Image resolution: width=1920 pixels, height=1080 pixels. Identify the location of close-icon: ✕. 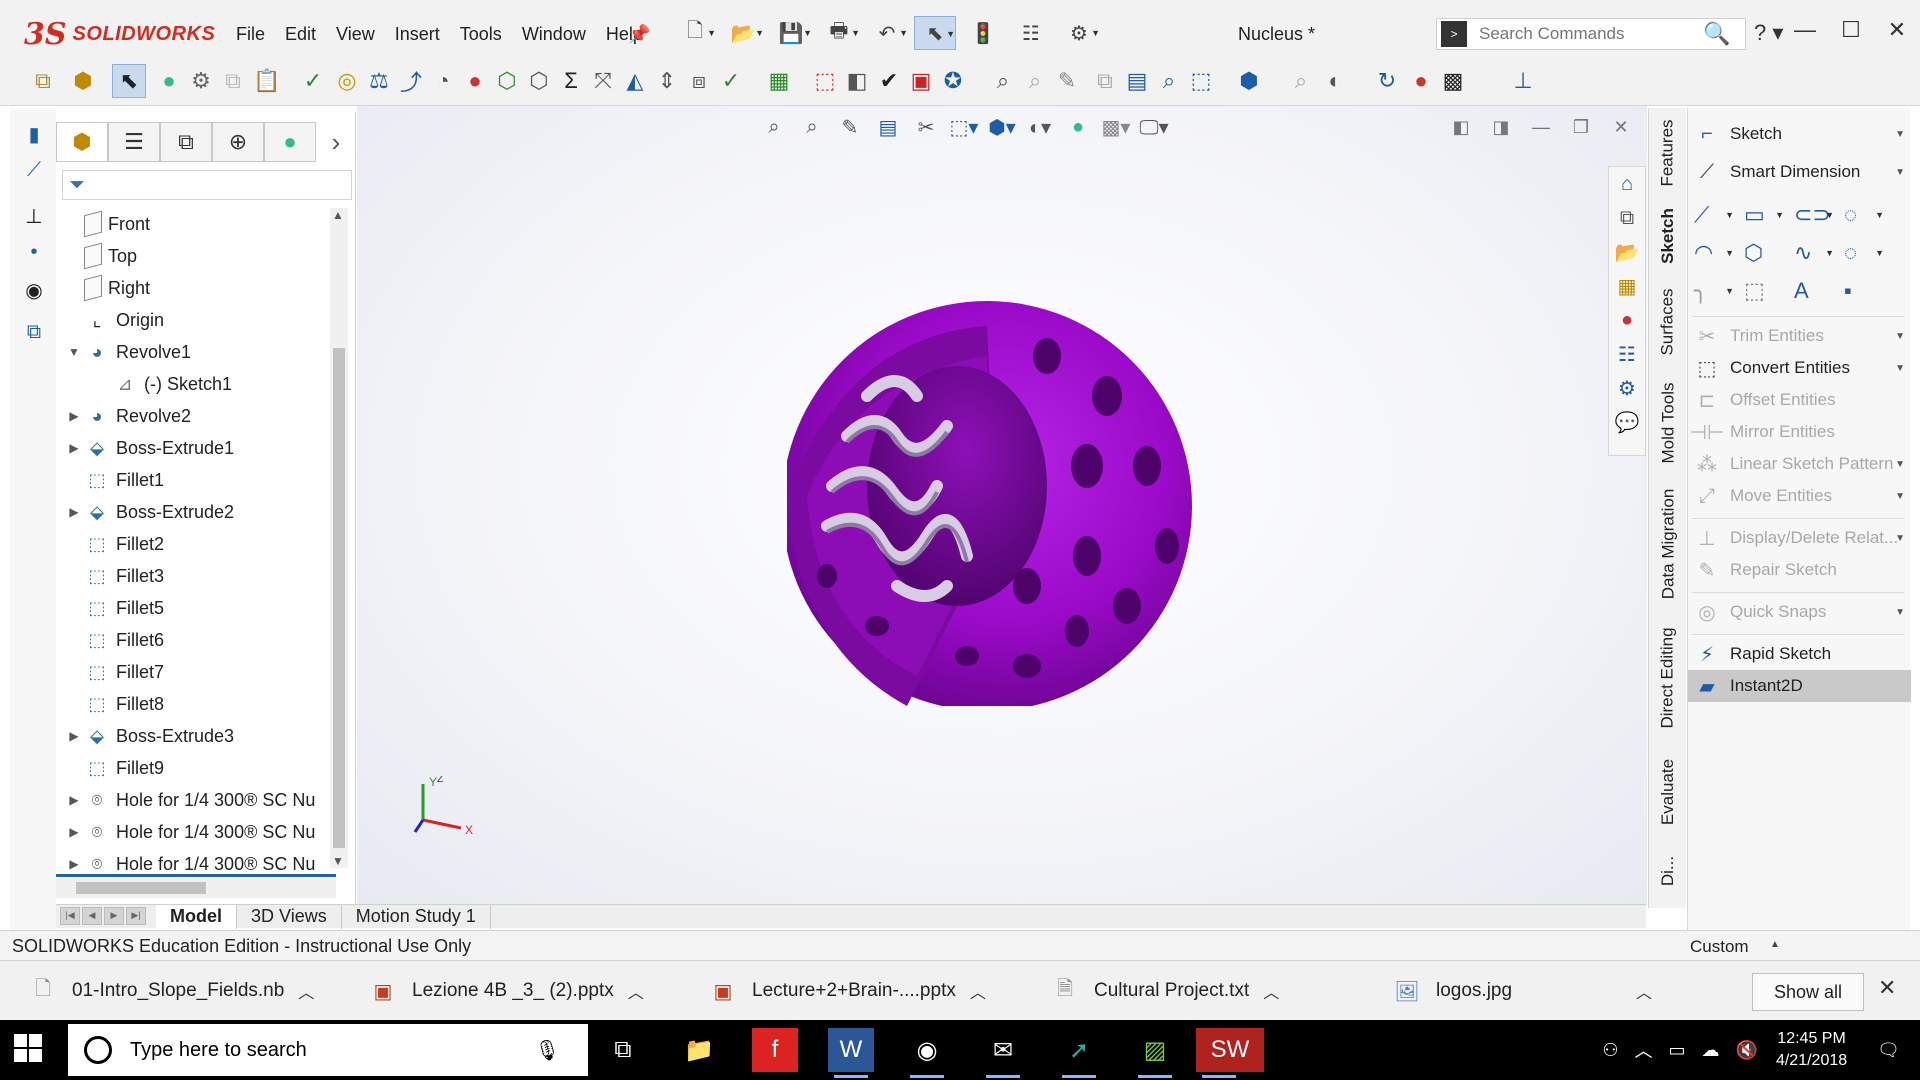
(1887, 988).